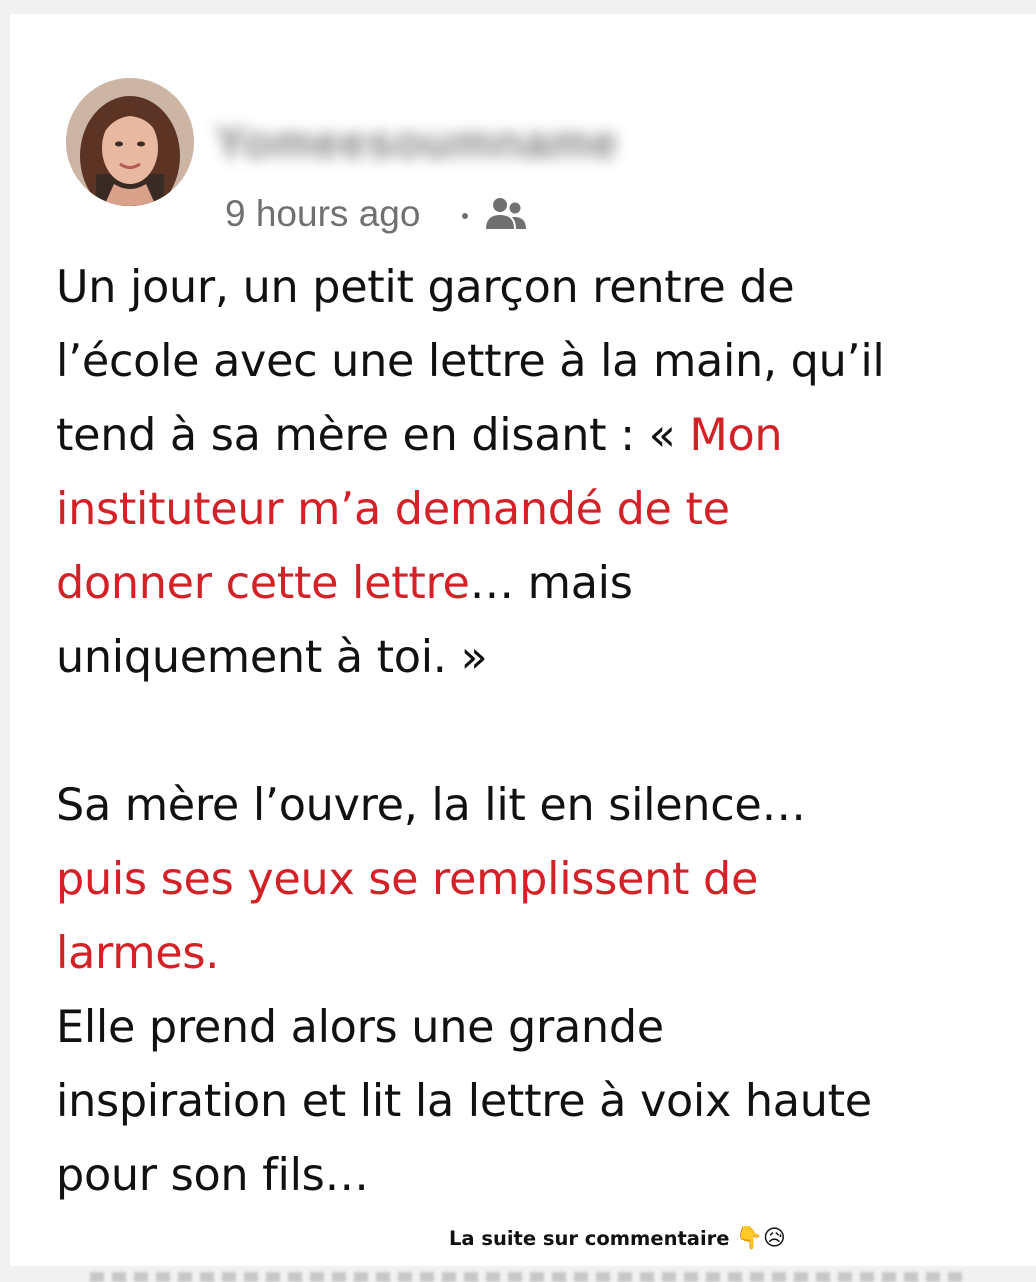 Image resolution: width=1036 pixels, height=1282 pixels. Describe the element at coordinates (322, 214) in the screenshot. I see `post-timestamp: 9 hours ago` at that location.